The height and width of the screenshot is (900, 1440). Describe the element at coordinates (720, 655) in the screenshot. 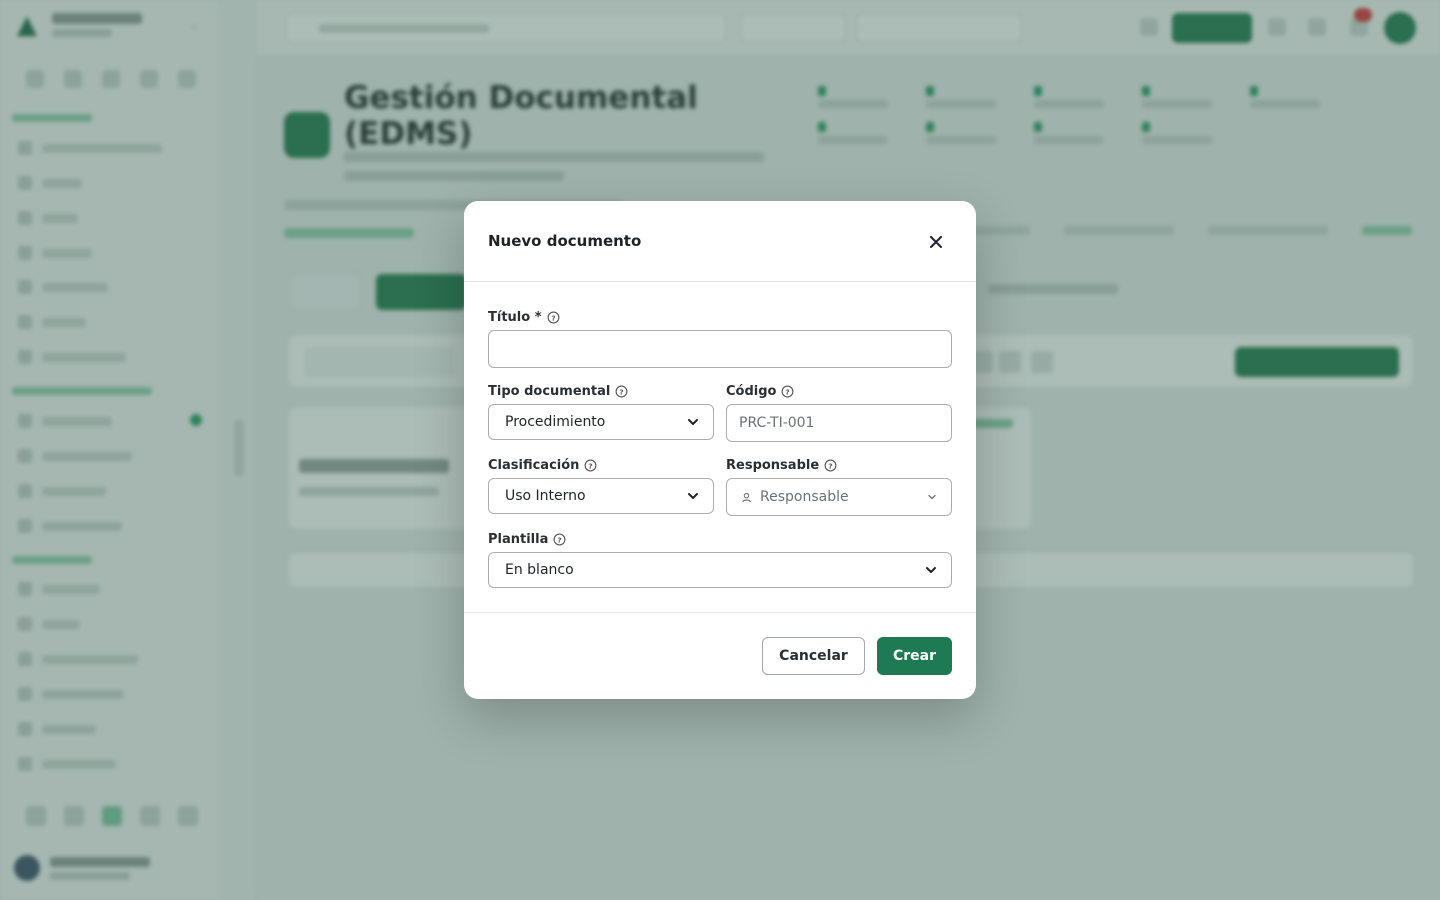

I see `dialog-footer: Cancelar Crear` at that location.